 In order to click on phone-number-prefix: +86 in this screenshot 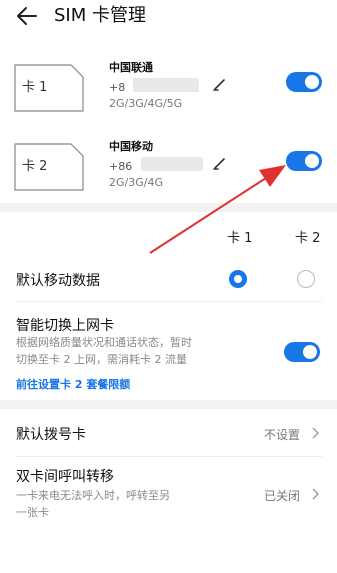, I will do `click(121, 166)`.